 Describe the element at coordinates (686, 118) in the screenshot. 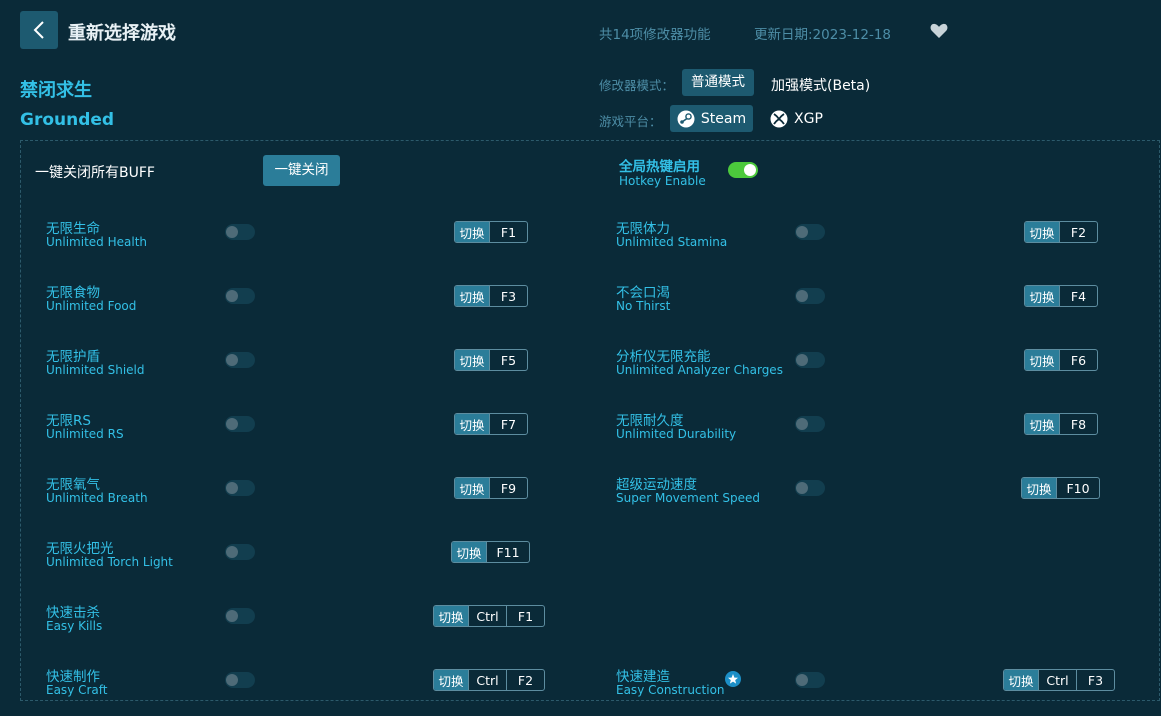

I see `steam-icon` at that location.